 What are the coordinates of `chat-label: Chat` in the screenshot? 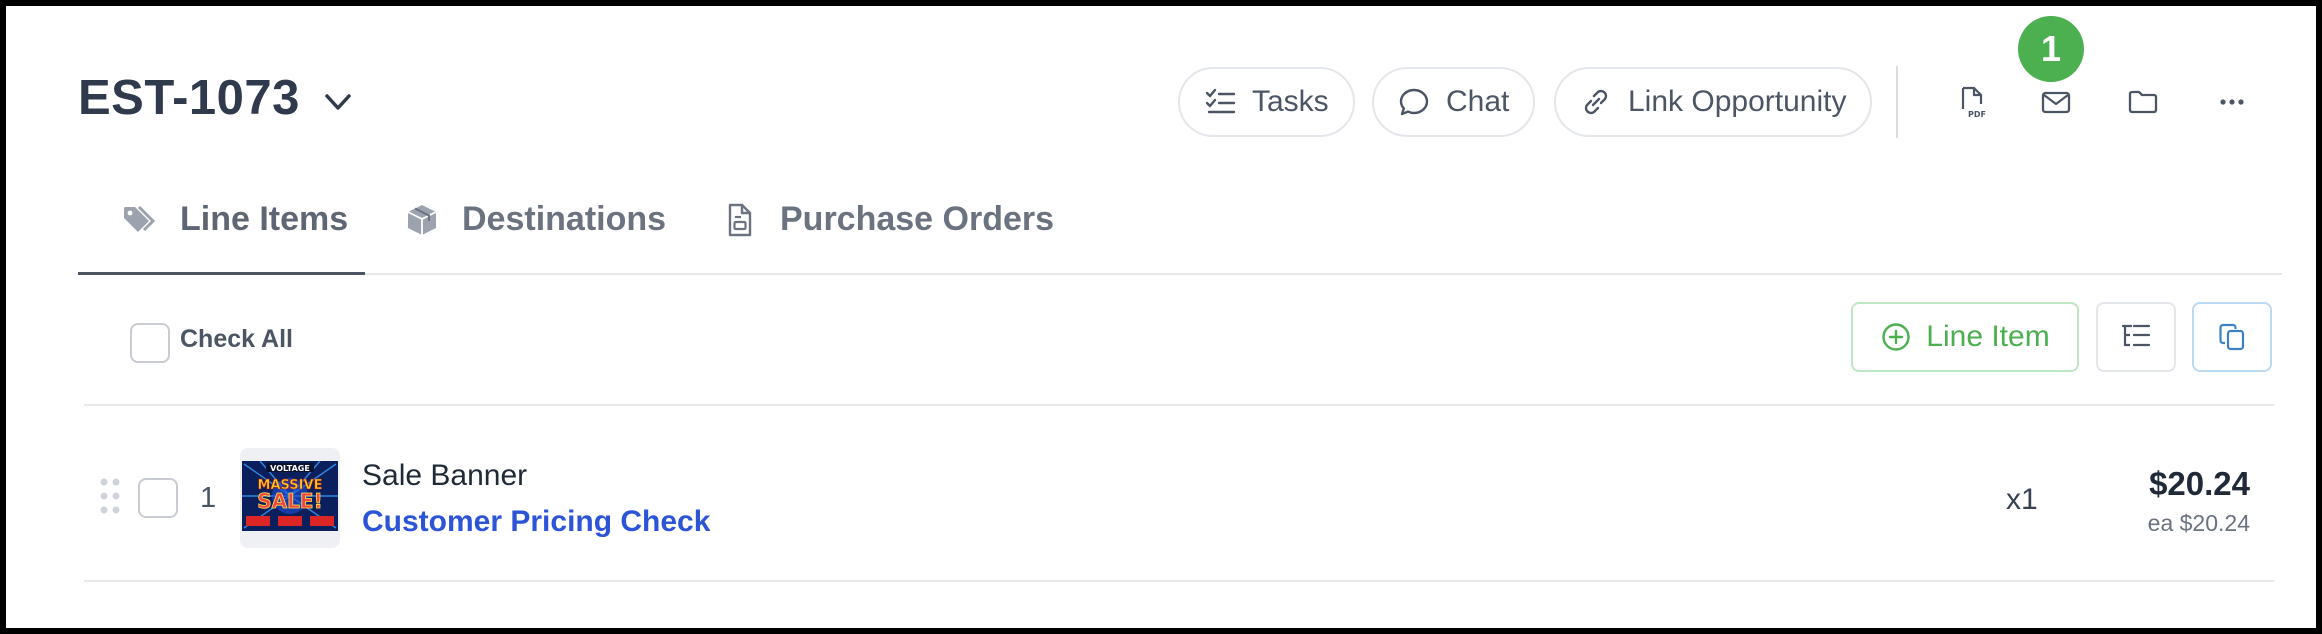 It's located at (1478, 101).